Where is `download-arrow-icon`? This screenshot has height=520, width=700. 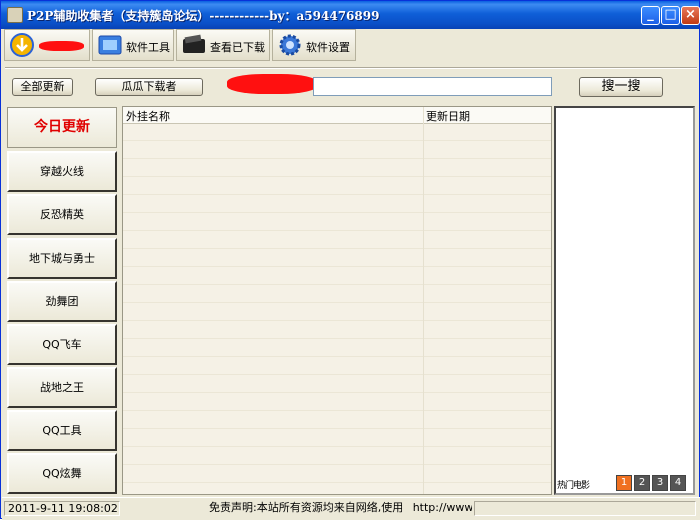
download-arrow-icon is located at coordinates (22, 45).